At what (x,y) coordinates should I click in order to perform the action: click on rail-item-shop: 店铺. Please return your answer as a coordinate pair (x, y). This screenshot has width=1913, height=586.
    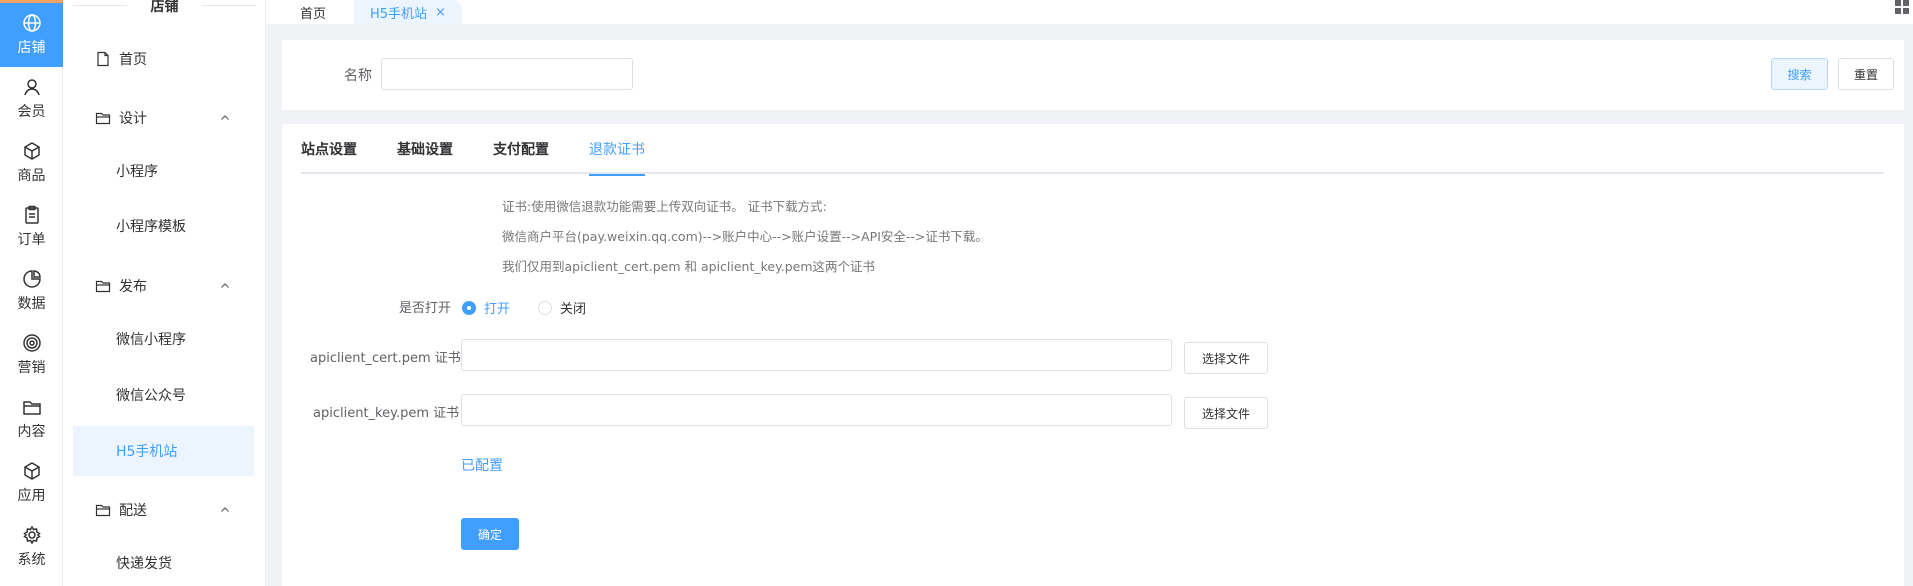
    Looking at the image, I should click on (31, 35).